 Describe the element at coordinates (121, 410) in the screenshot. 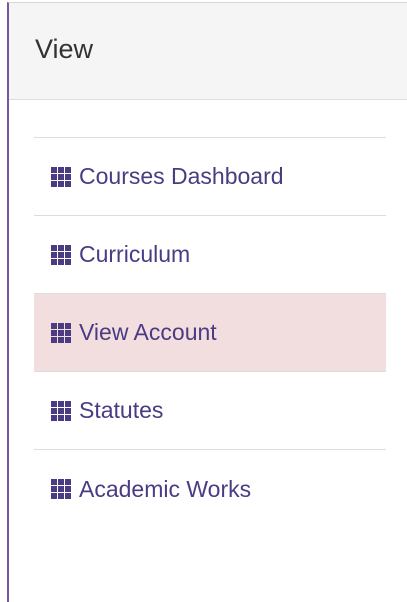

I see `menu-item-label: Statutes` at that location.